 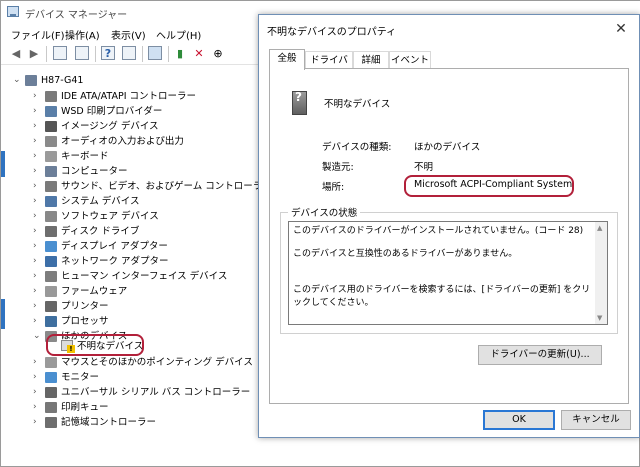 What do you see at coordinates (371, 60) in the screenshot?
I see `tab-details: 詳細` at bounding box center [371, 60].